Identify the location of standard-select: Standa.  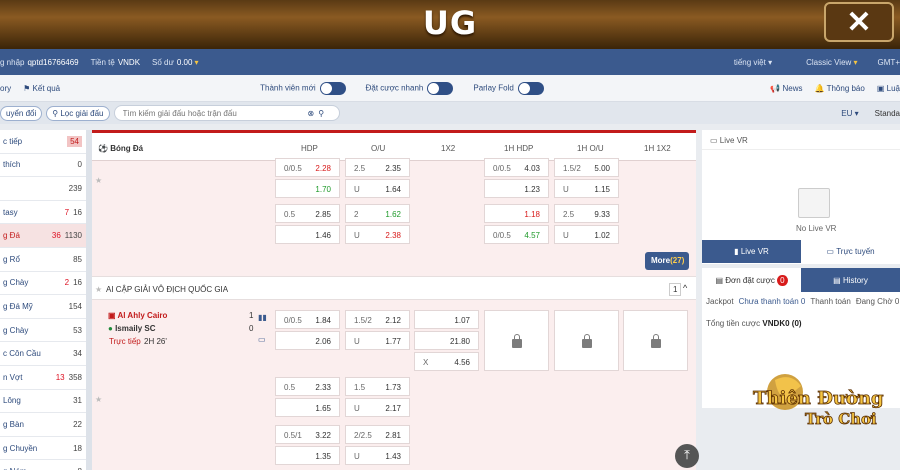
(887, 113).